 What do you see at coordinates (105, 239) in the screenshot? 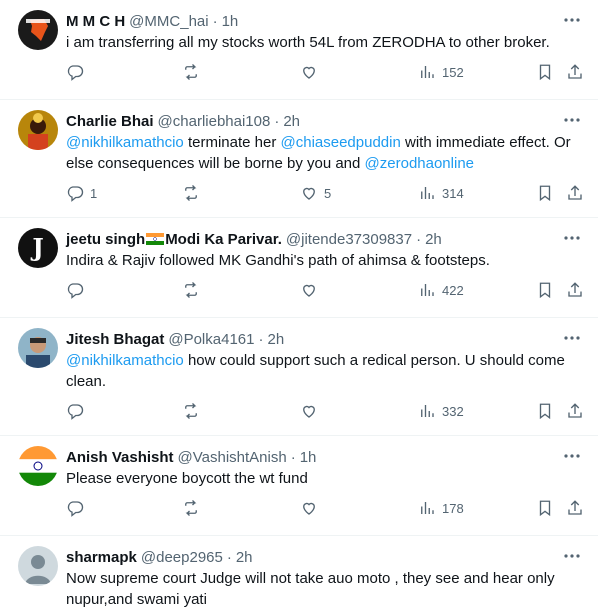
I see `display-name: jeetu singh` at bounding box center [105, 239].